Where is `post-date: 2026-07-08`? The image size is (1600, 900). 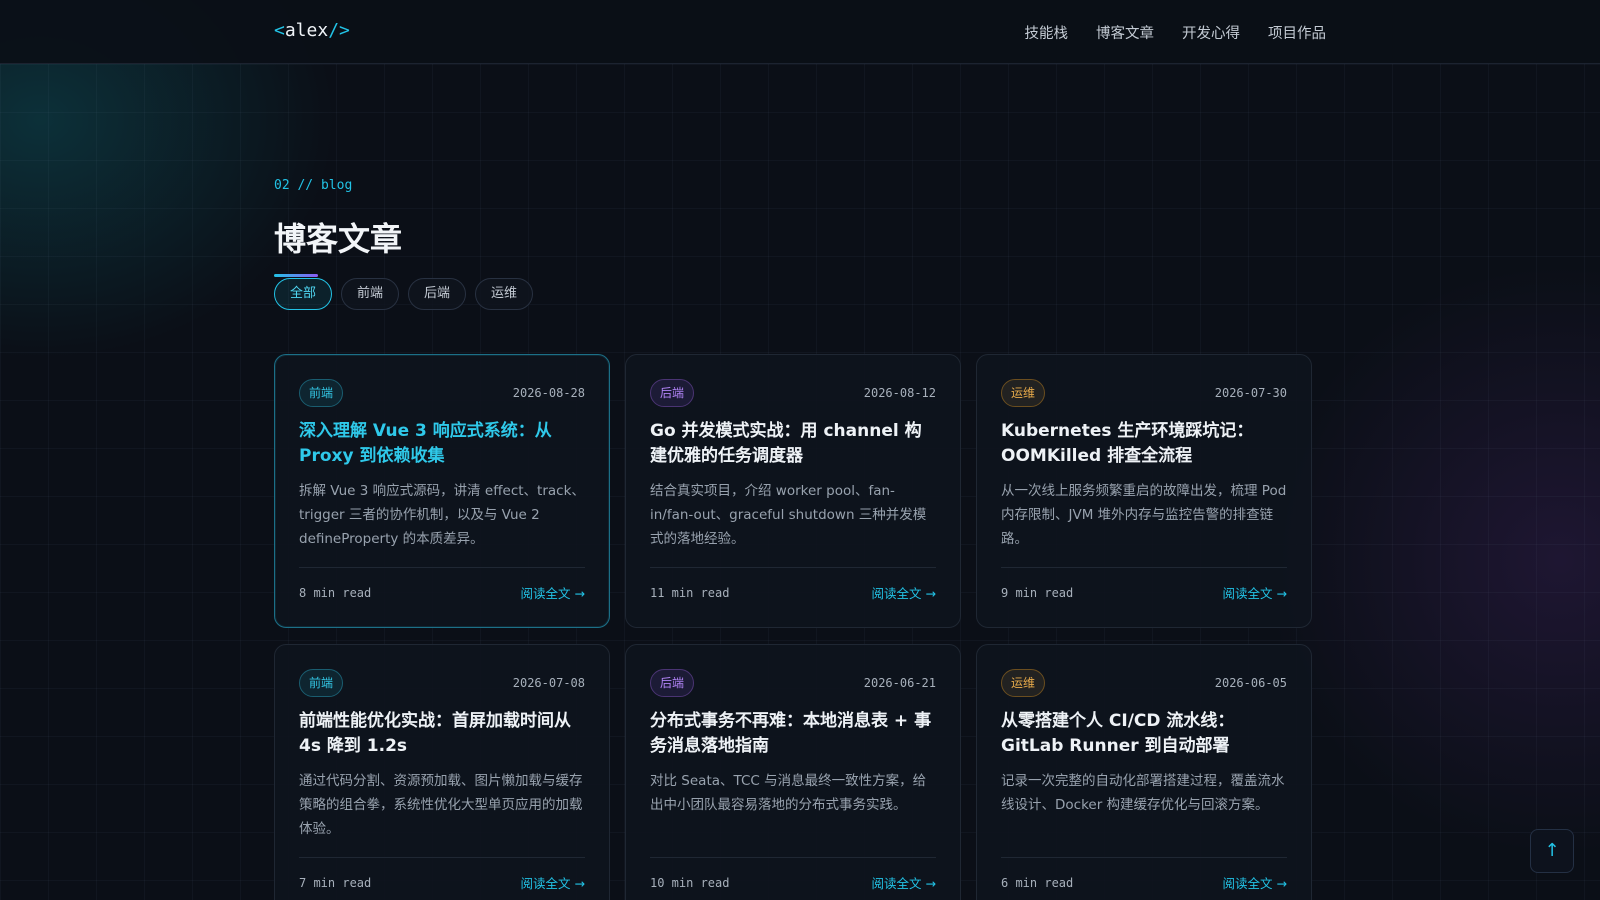
post-date: 2026-07-08 is located at coordinates (548, 683).